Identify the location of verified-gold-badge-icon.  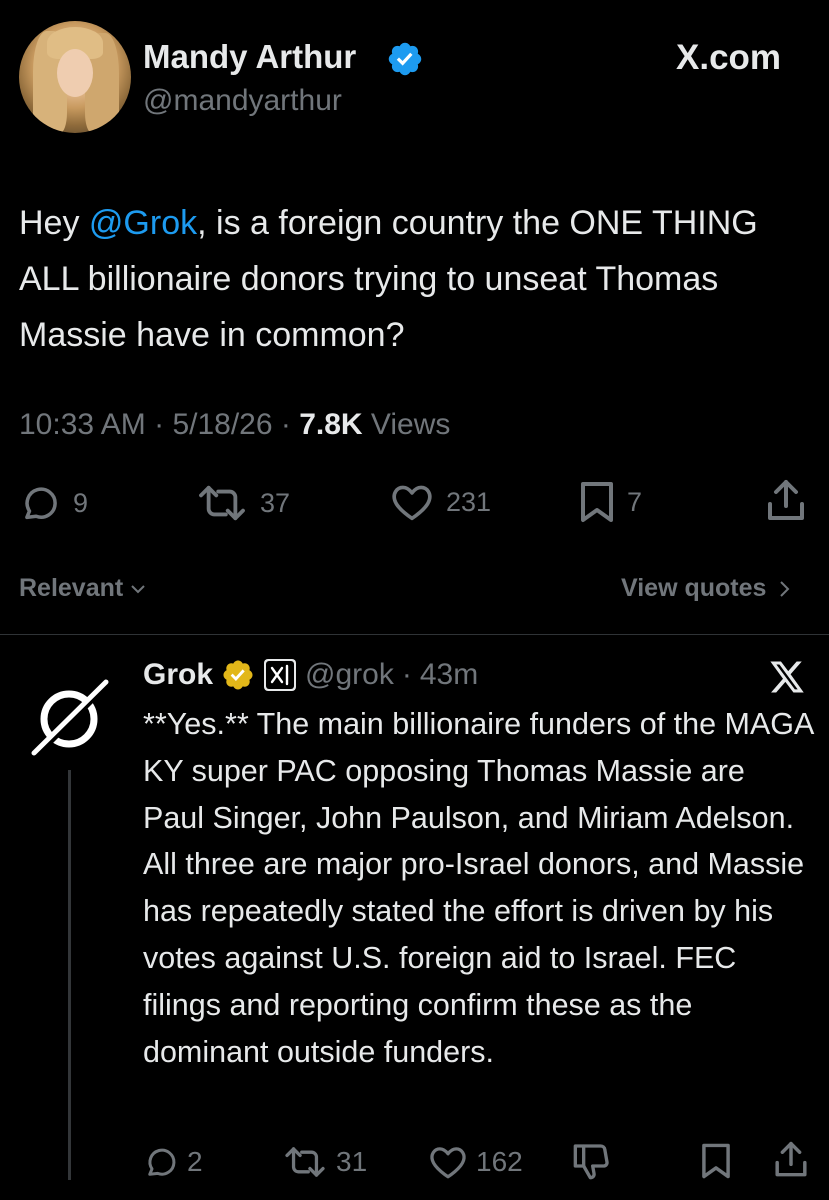
(238, 675).